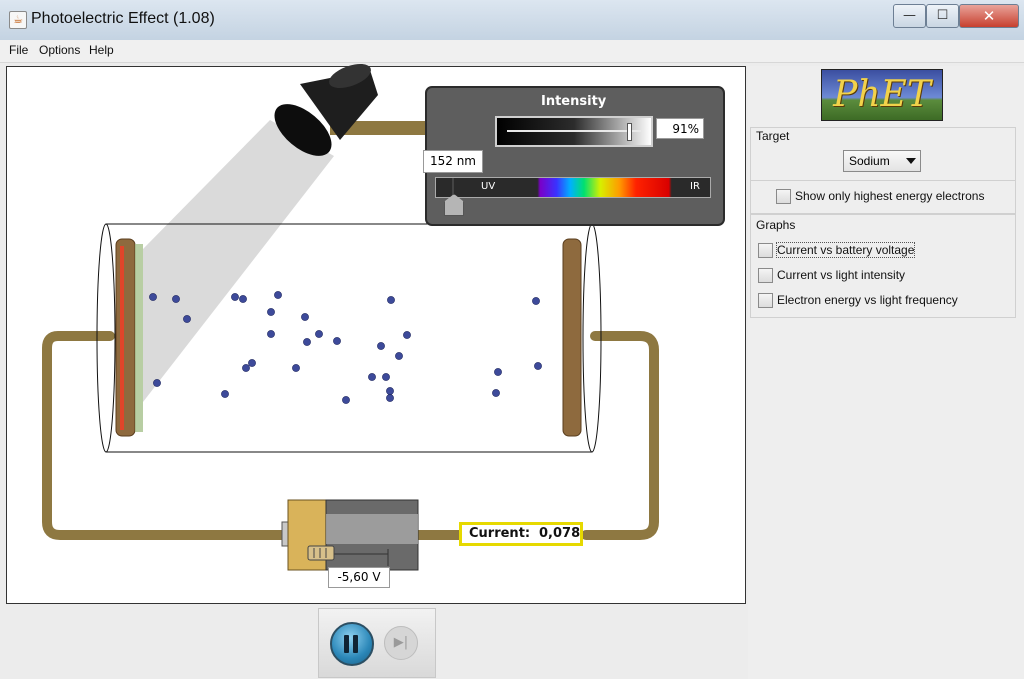 The height and width of the screenshot is (679, 1024). I want to click on current-label: Current:, so click(500, 533).